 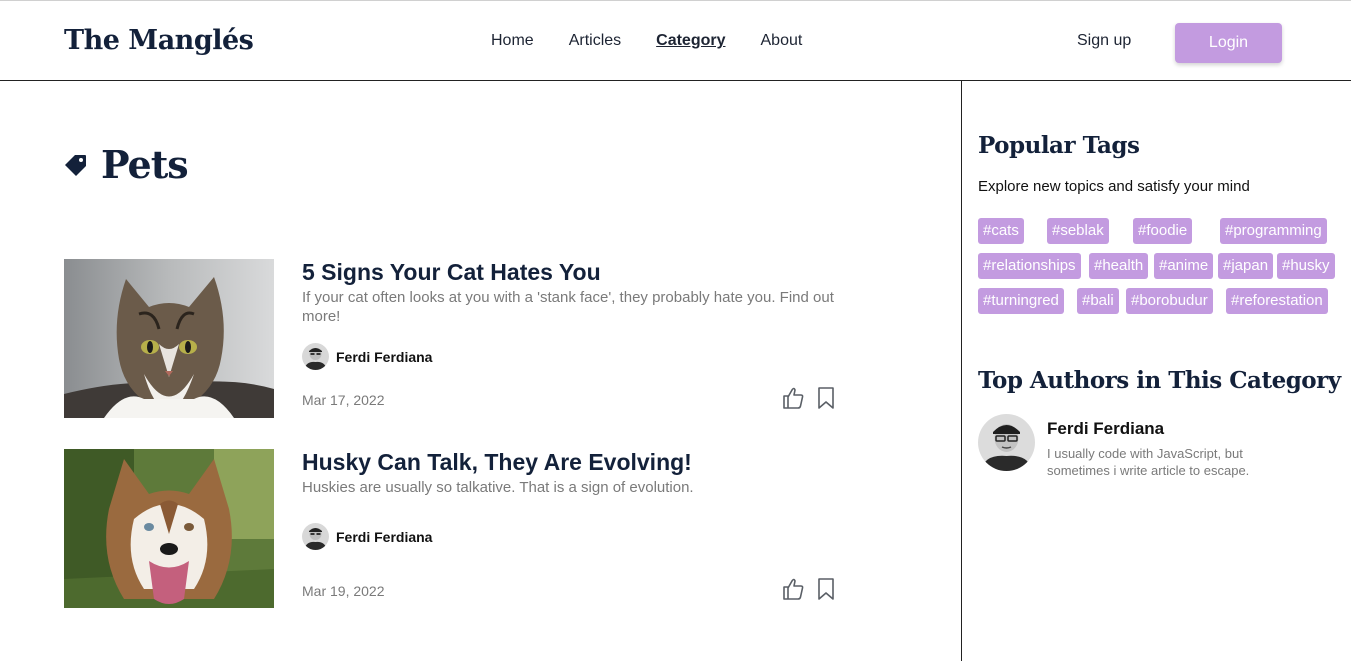 I want to click on category-header: Pets, so click(x=126, y=164).